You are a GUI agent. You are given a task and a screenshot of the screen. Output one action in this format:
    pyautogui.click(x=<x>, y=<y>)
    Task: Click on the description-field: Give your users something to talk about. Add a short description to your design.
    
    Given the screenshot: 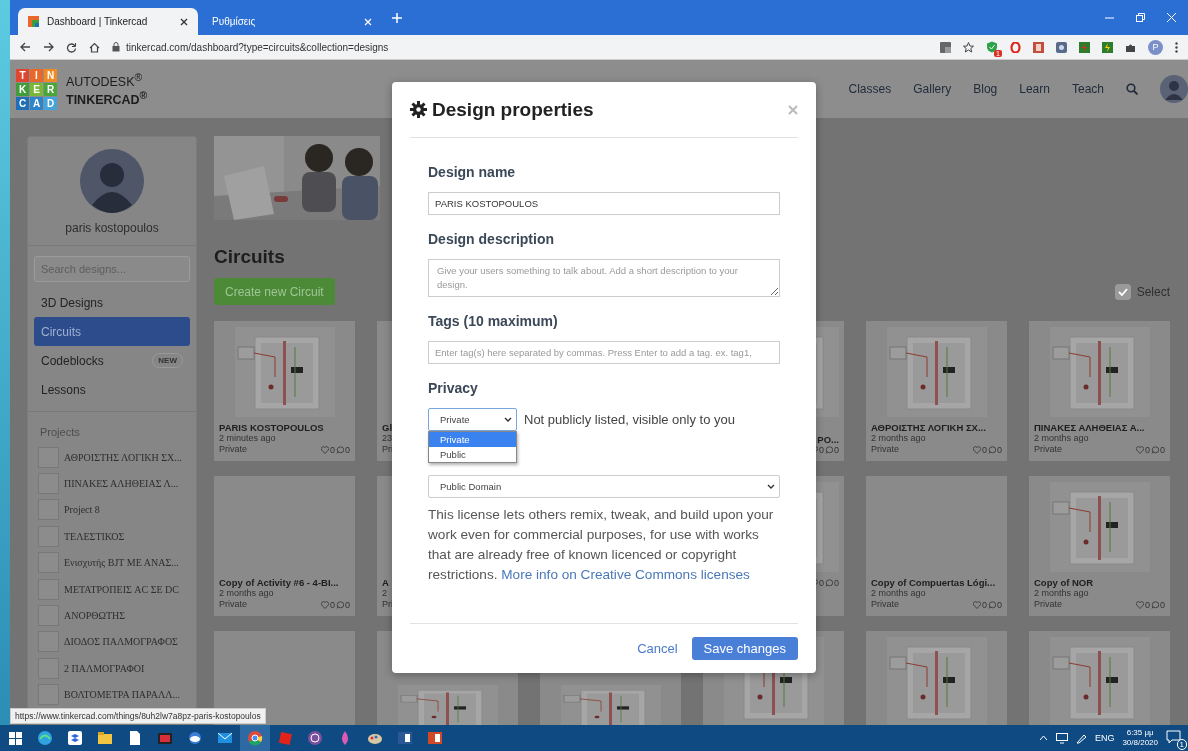 What is the action you would take?
    pyautogui.click(x=604, y=278)
    